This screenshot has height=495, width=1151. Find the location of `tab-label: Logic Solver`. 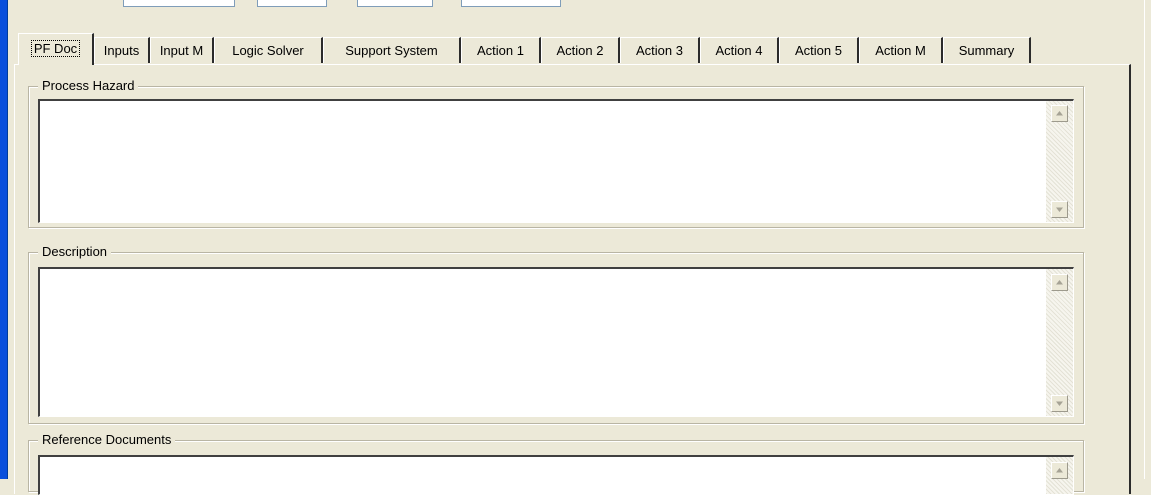

tab-label: Logic Solver is located at coordinates (268, 50).